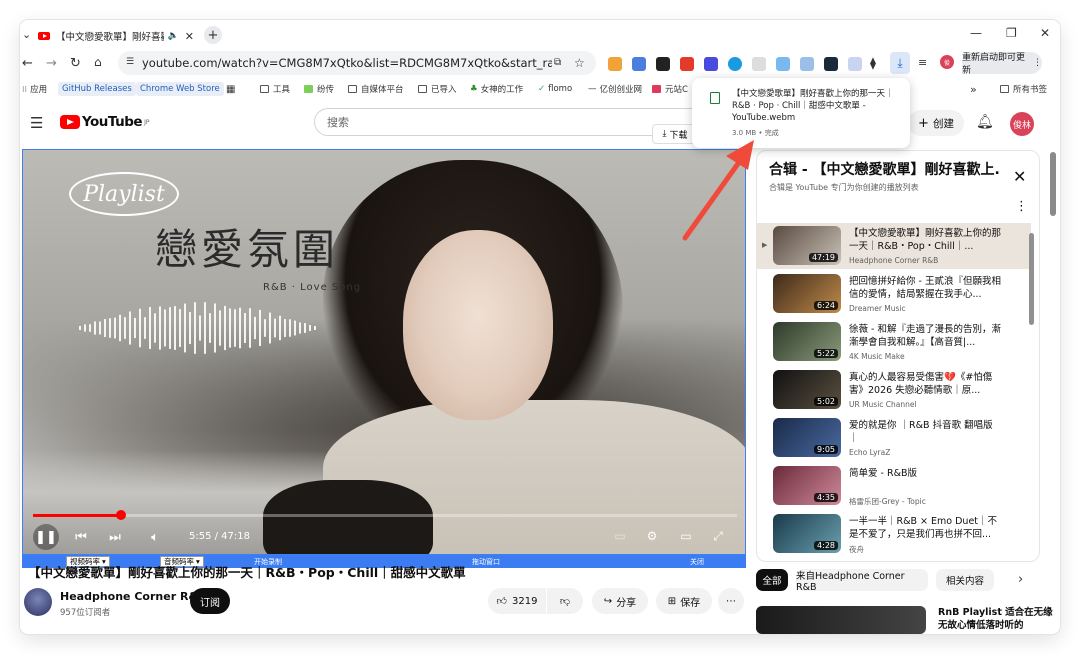 This screenshot has width=1080, height=655. I want to click on playlist-thumbnail: 5:02, so click(807, 389).